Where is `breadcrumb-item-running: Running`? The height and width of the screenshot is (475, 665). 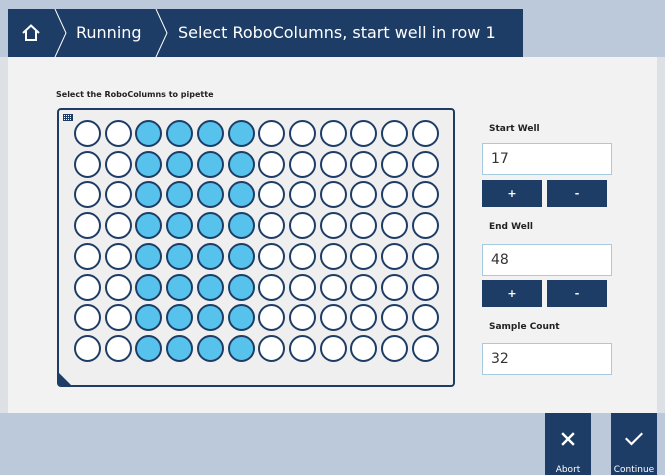
breadcrumb-item-running: Running is located at coordinates (109, 33).